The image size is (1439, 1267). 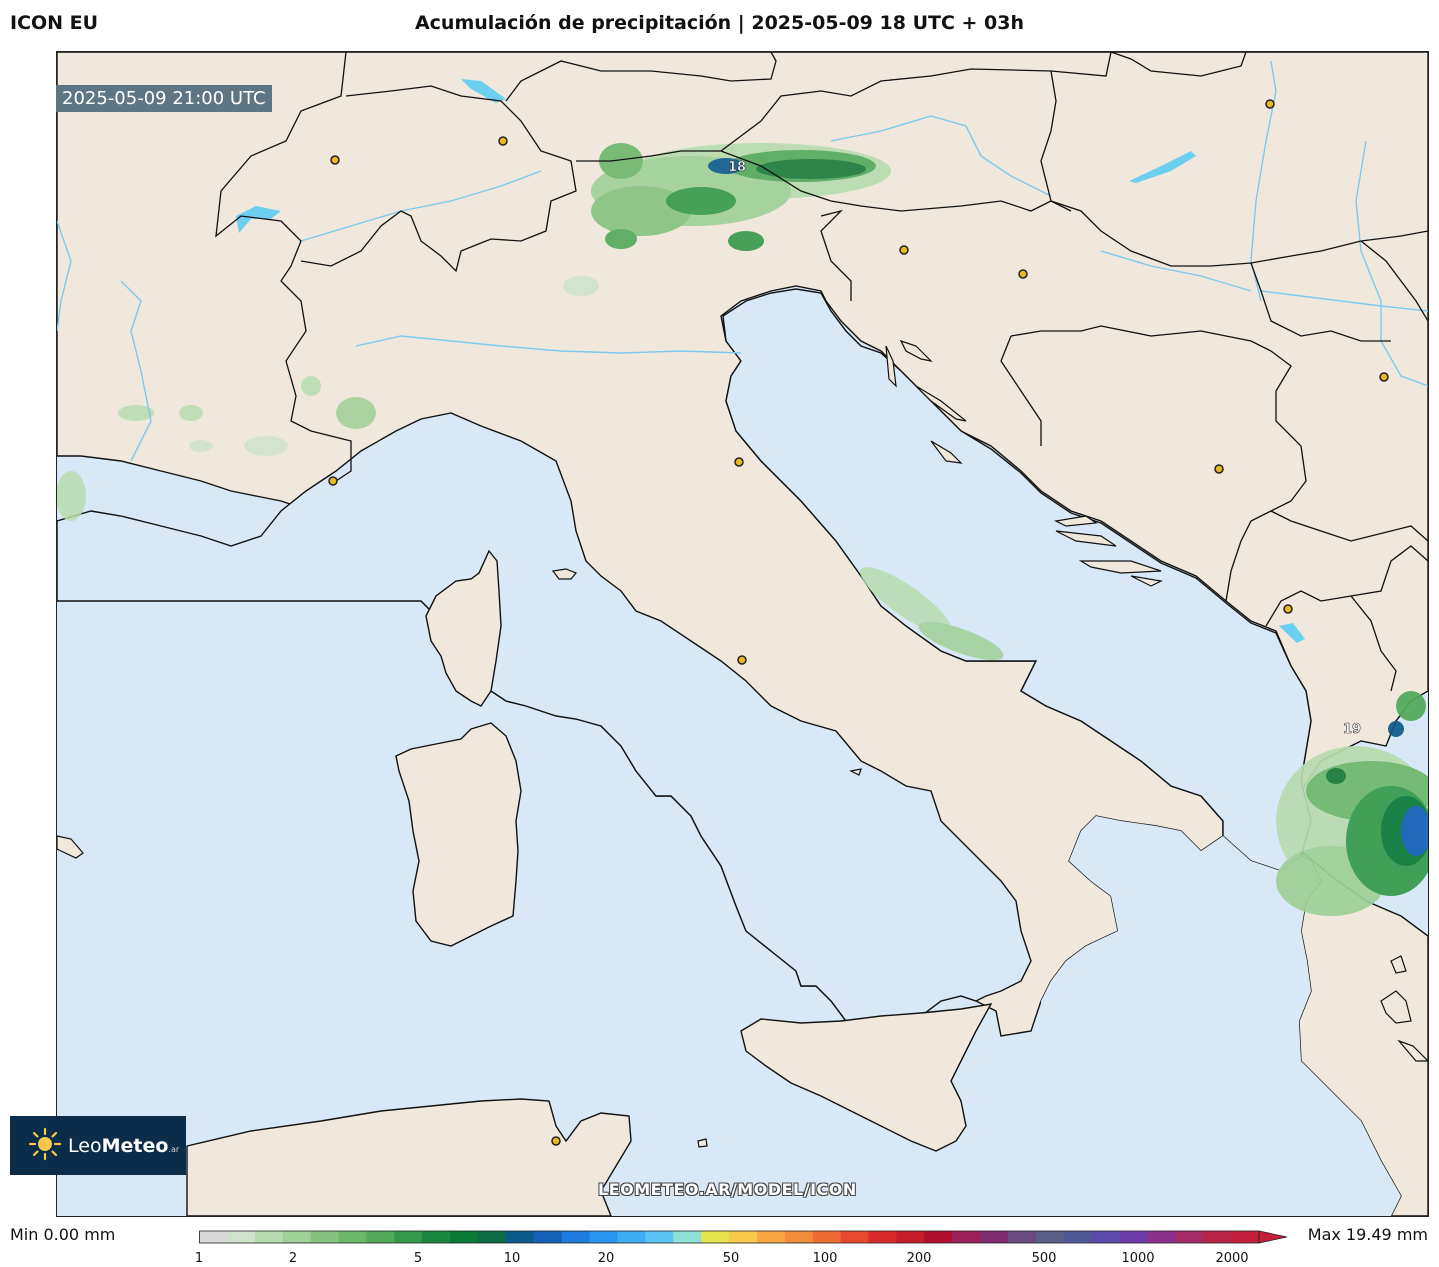 I want to click on land-sardinia, so click(x=458, y=834).